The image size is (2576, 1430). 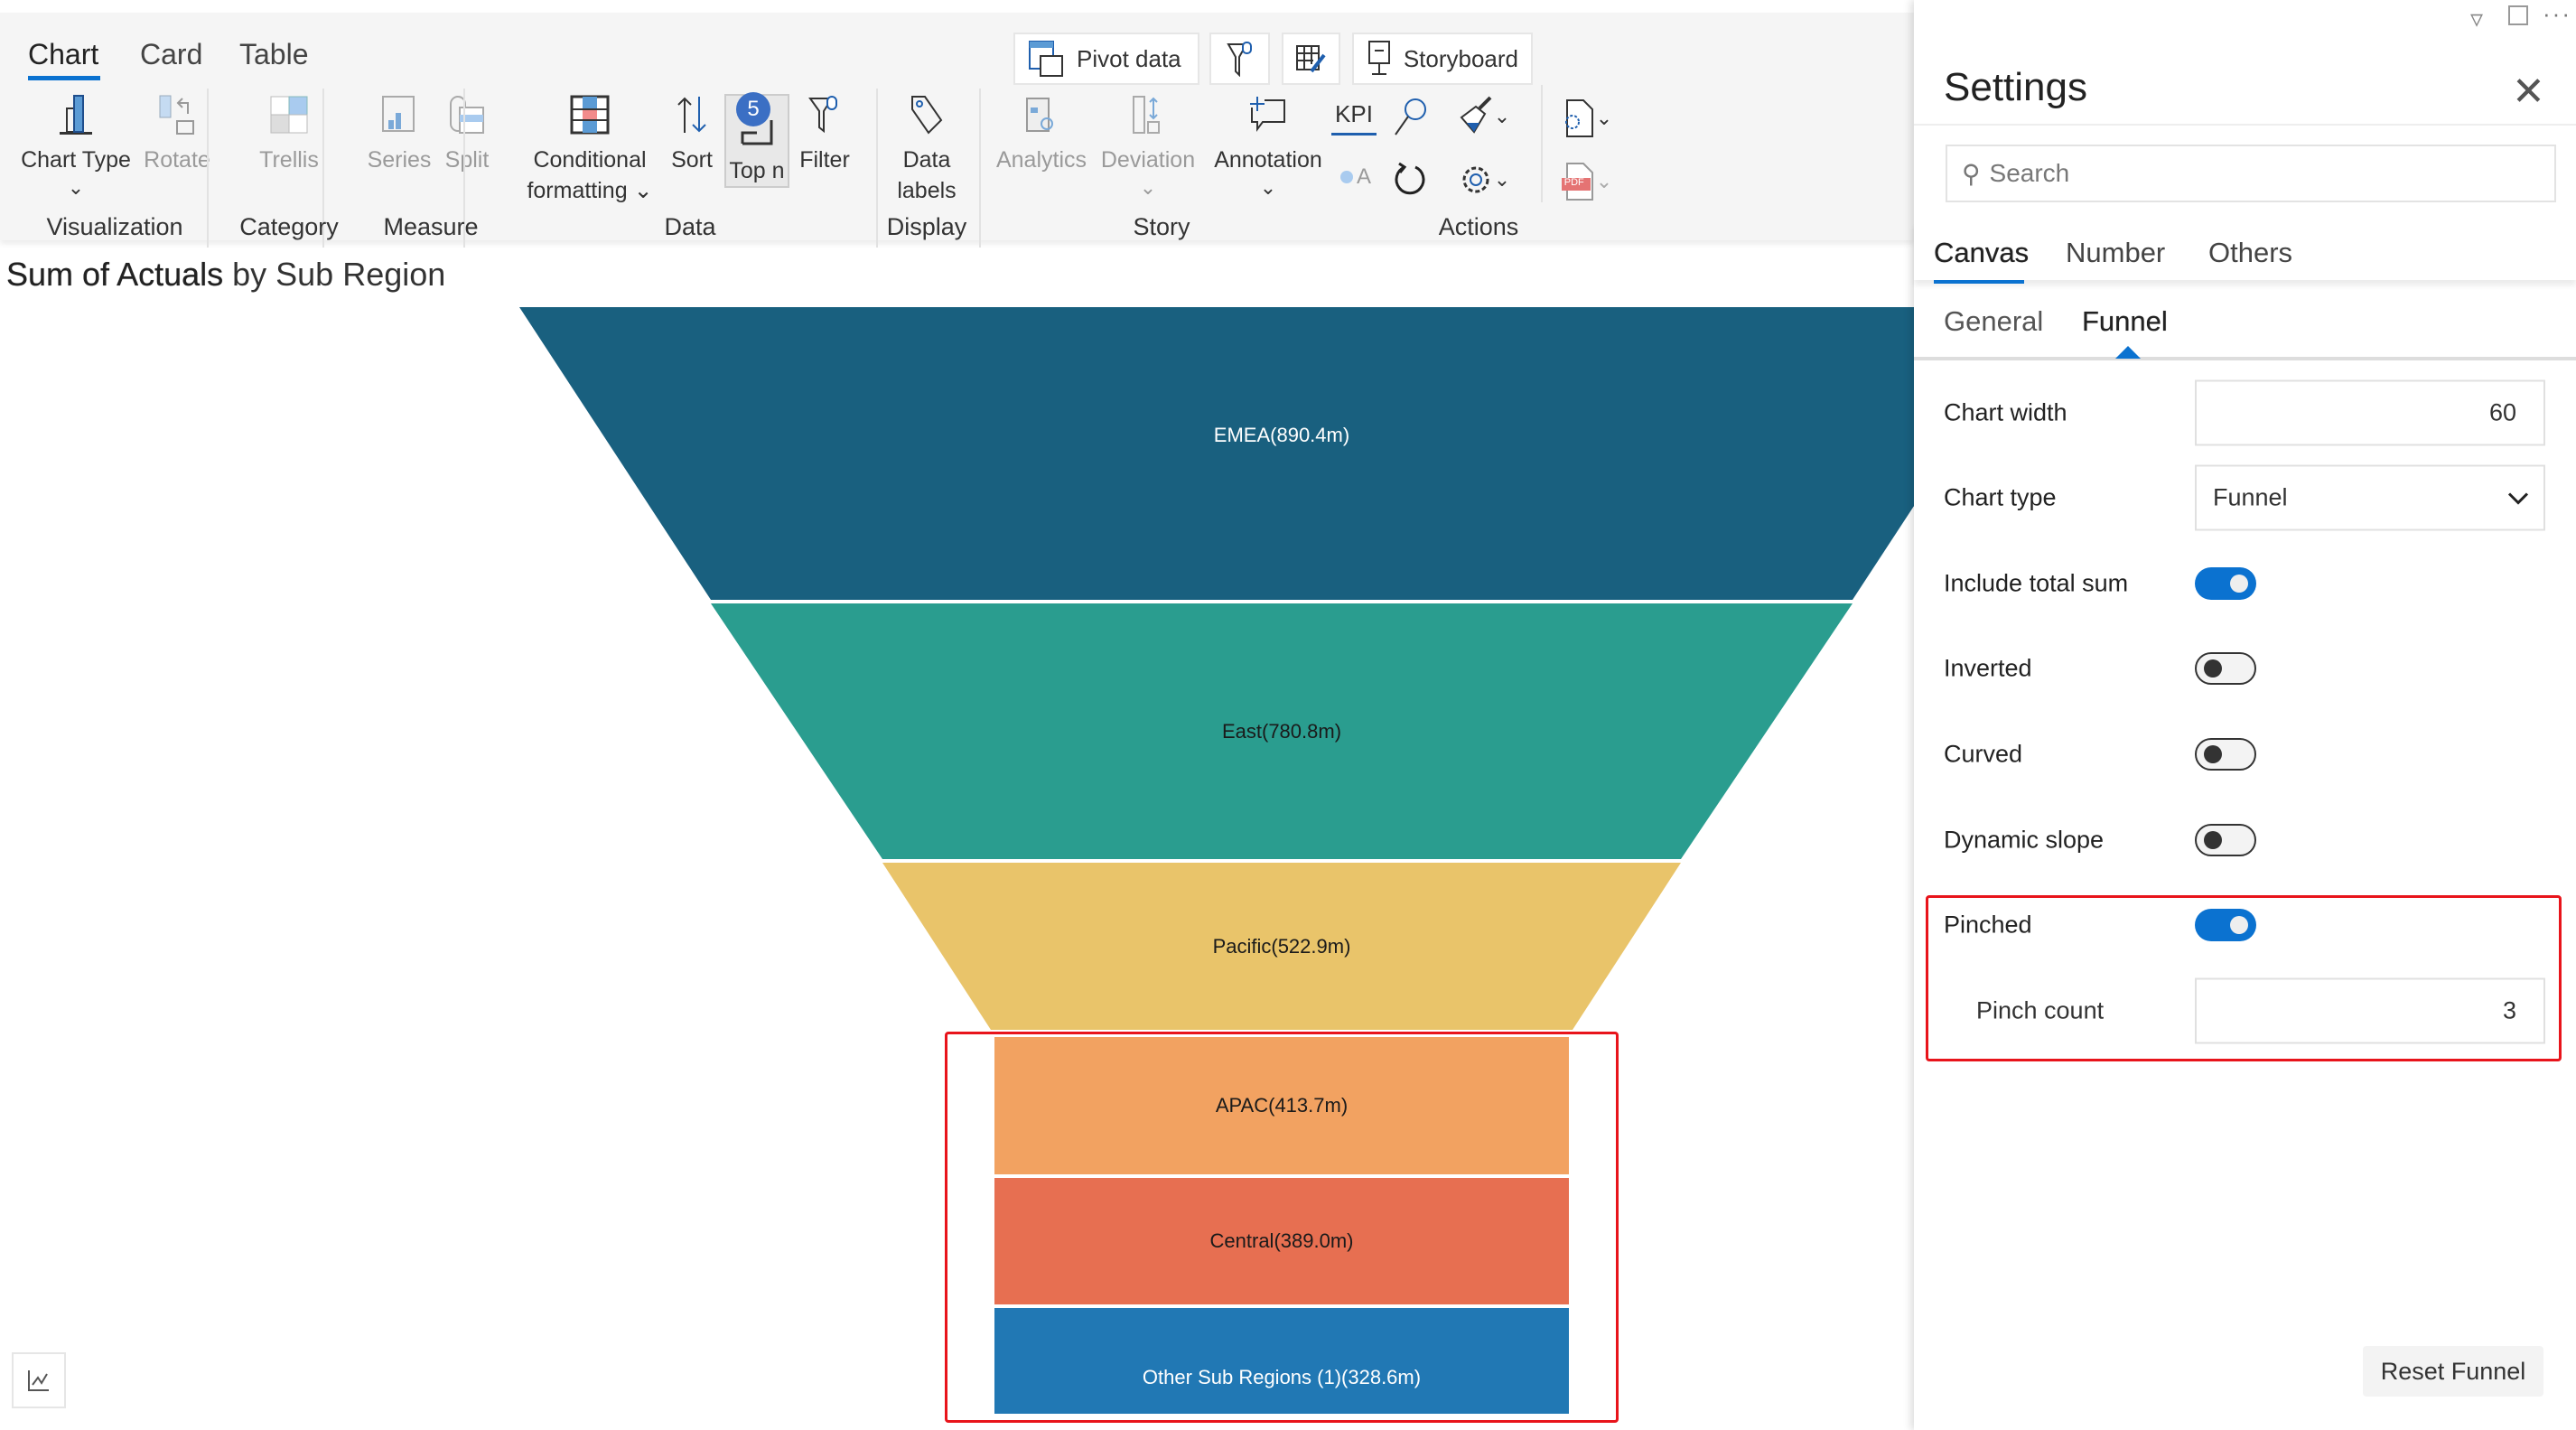 I want to click on inverted-toggle, so click(x=2226, y=669).